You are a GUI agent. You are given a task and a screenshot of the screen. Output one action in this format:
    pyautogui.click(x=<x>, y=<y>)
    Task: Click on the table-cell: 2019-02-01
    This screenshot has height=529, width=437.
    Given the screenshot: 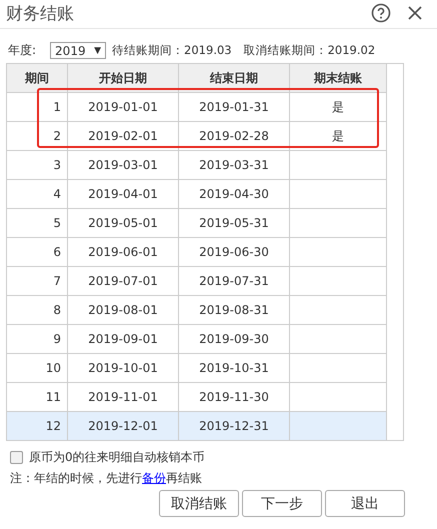 What is the action you would take?
    pyautogui.click(x=123, y=136)
    